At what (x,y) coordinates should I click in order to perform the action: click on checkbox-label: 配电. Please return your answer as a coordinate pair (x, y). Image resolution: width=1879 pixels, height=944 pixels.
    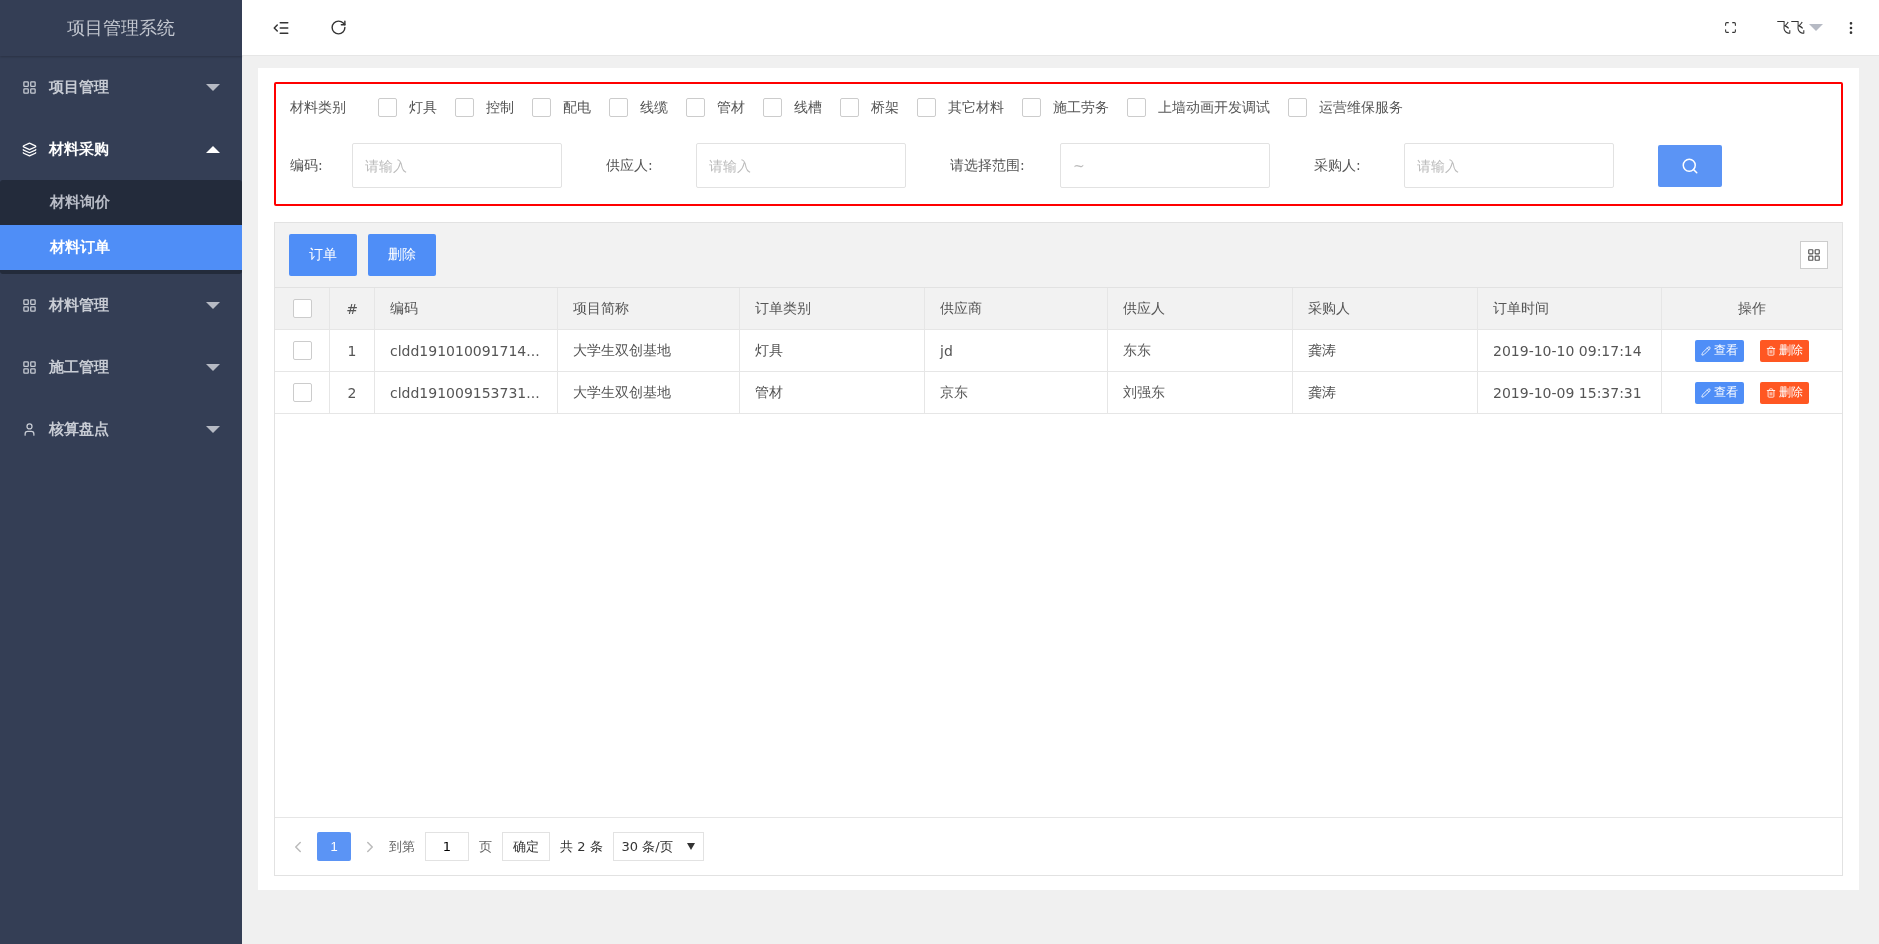
    Looking at the image, I should click on (577, 107).